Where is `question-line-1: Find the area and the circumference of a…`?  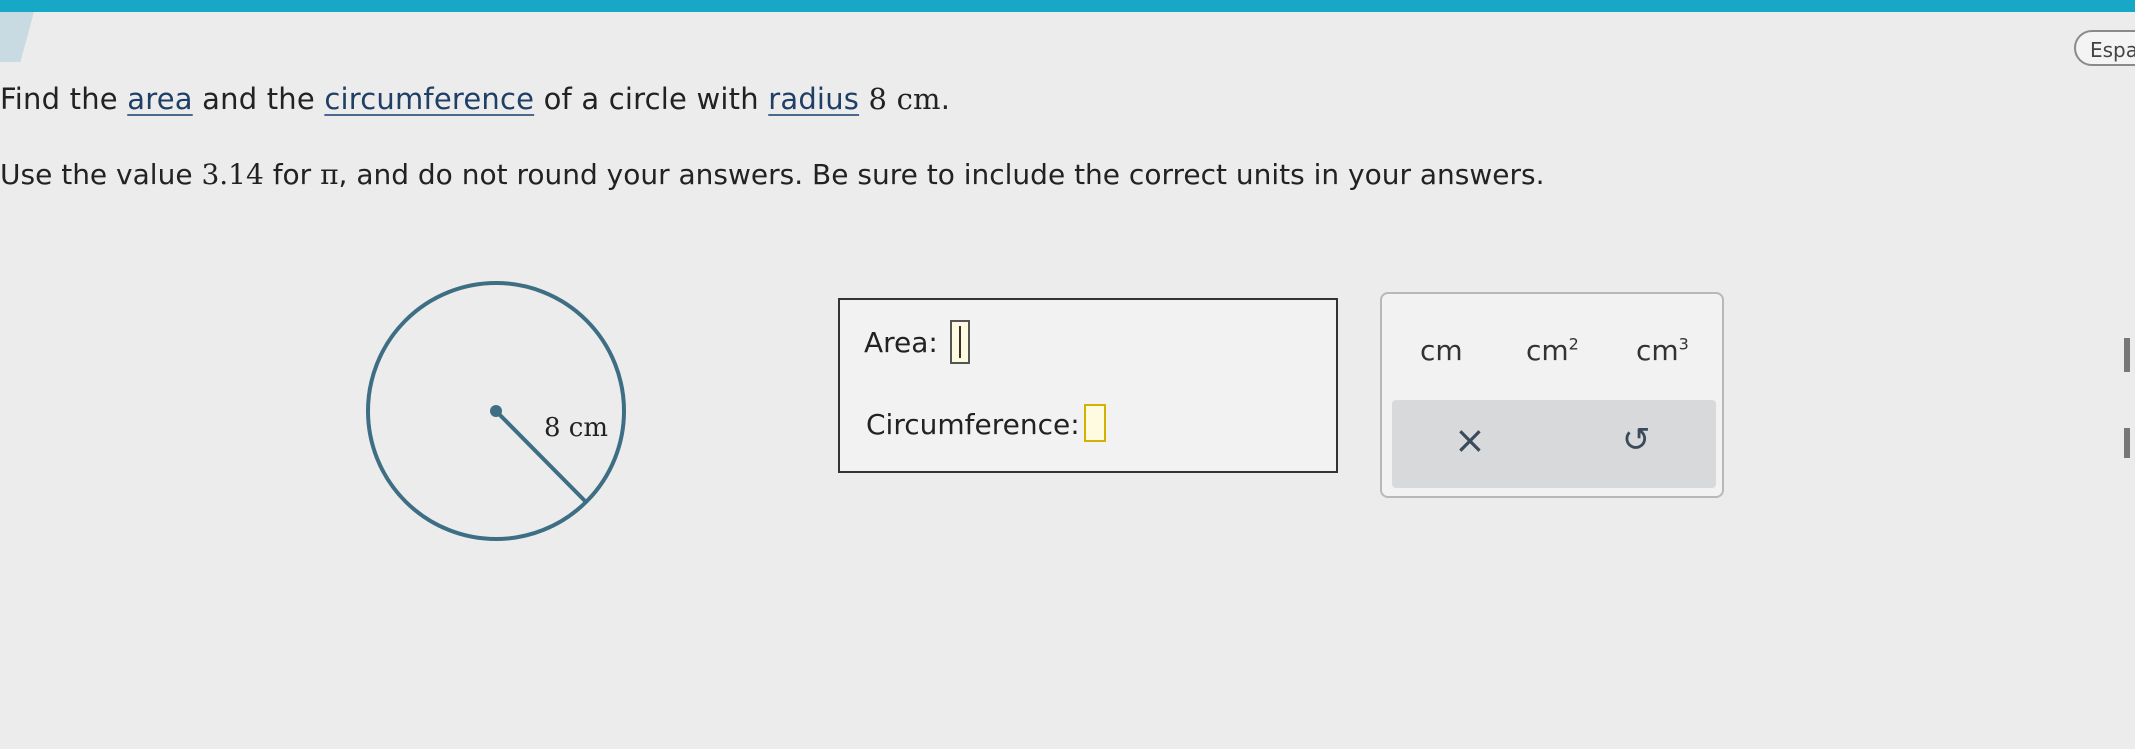 question-line-1: Find the area and the circumference of a… is located at coordinates (475, 99).